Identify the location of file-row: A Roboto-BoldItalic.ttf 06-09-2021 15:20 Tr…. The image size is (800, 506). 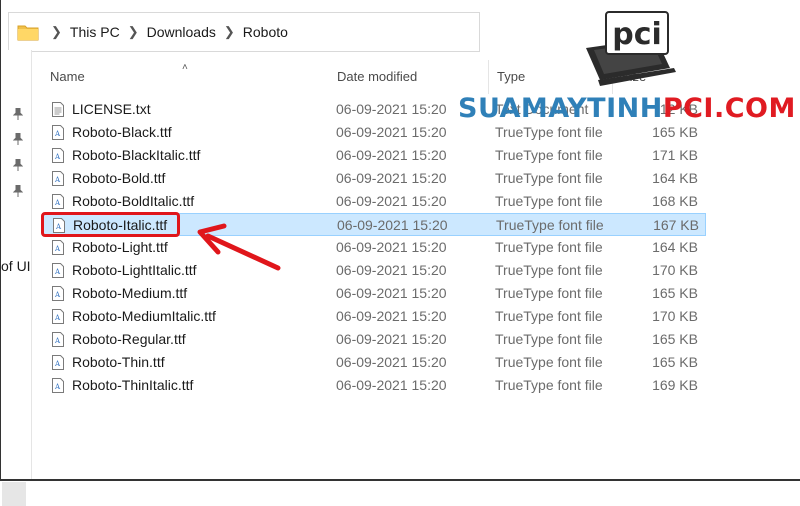
(374, 201).